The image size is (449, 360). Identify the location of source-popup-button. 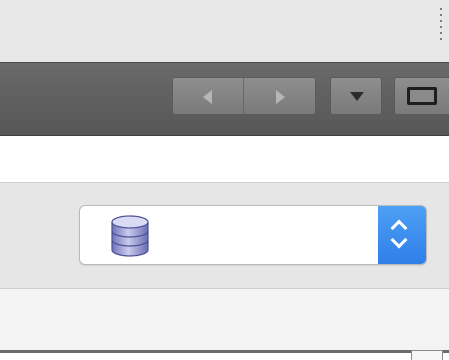
(253, 235).